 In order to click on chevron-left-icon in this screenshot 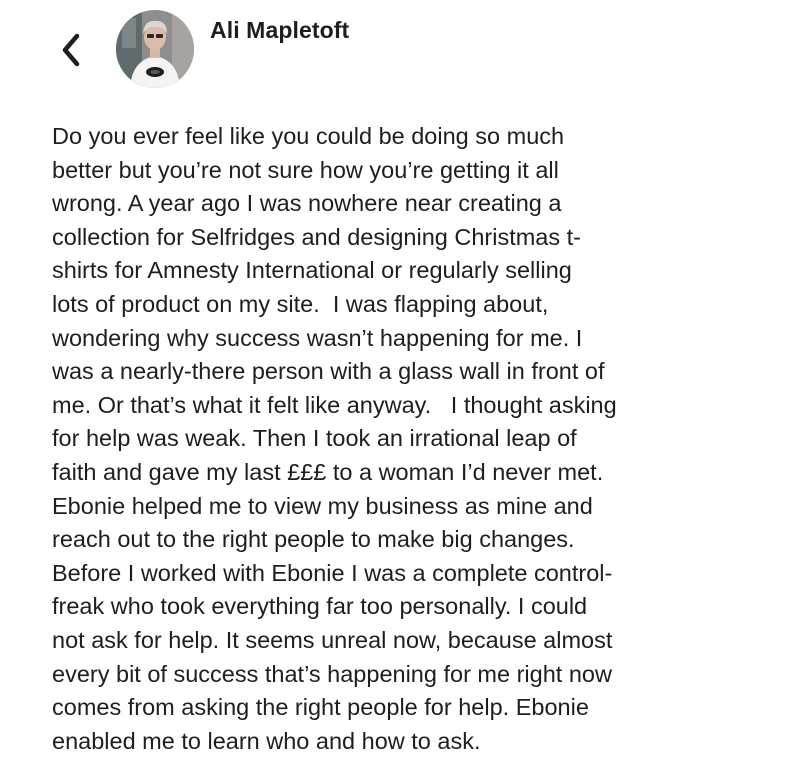, I will do `click(71, 50)`.